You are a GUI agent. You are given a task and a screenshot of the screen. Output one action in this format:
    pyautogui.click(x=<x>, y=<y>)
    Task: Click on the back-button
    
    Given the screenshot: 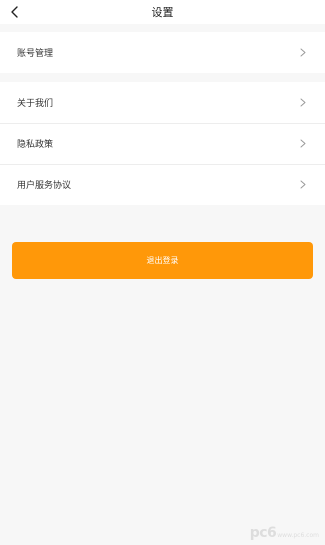 What is the action you would take?
    pyautogui.click(x=15, y=12)
    